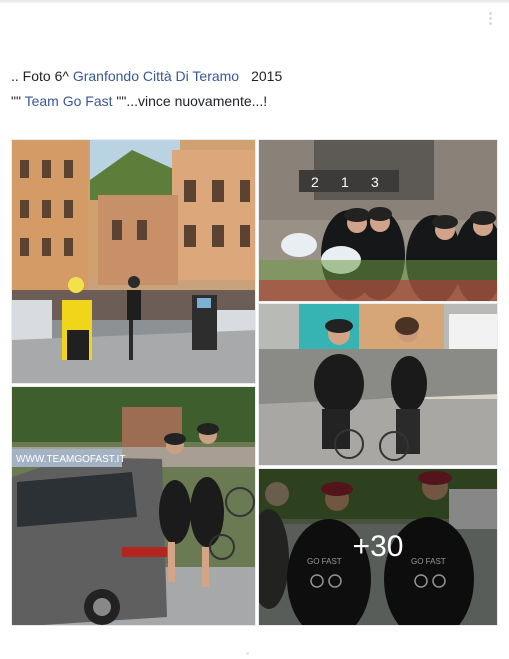 This screenshot has width=509, height=659. What do you see at coordinates (375, 182) in the screenshot?
I see `podium-number-3: 3` at bounding box center [375, 182].